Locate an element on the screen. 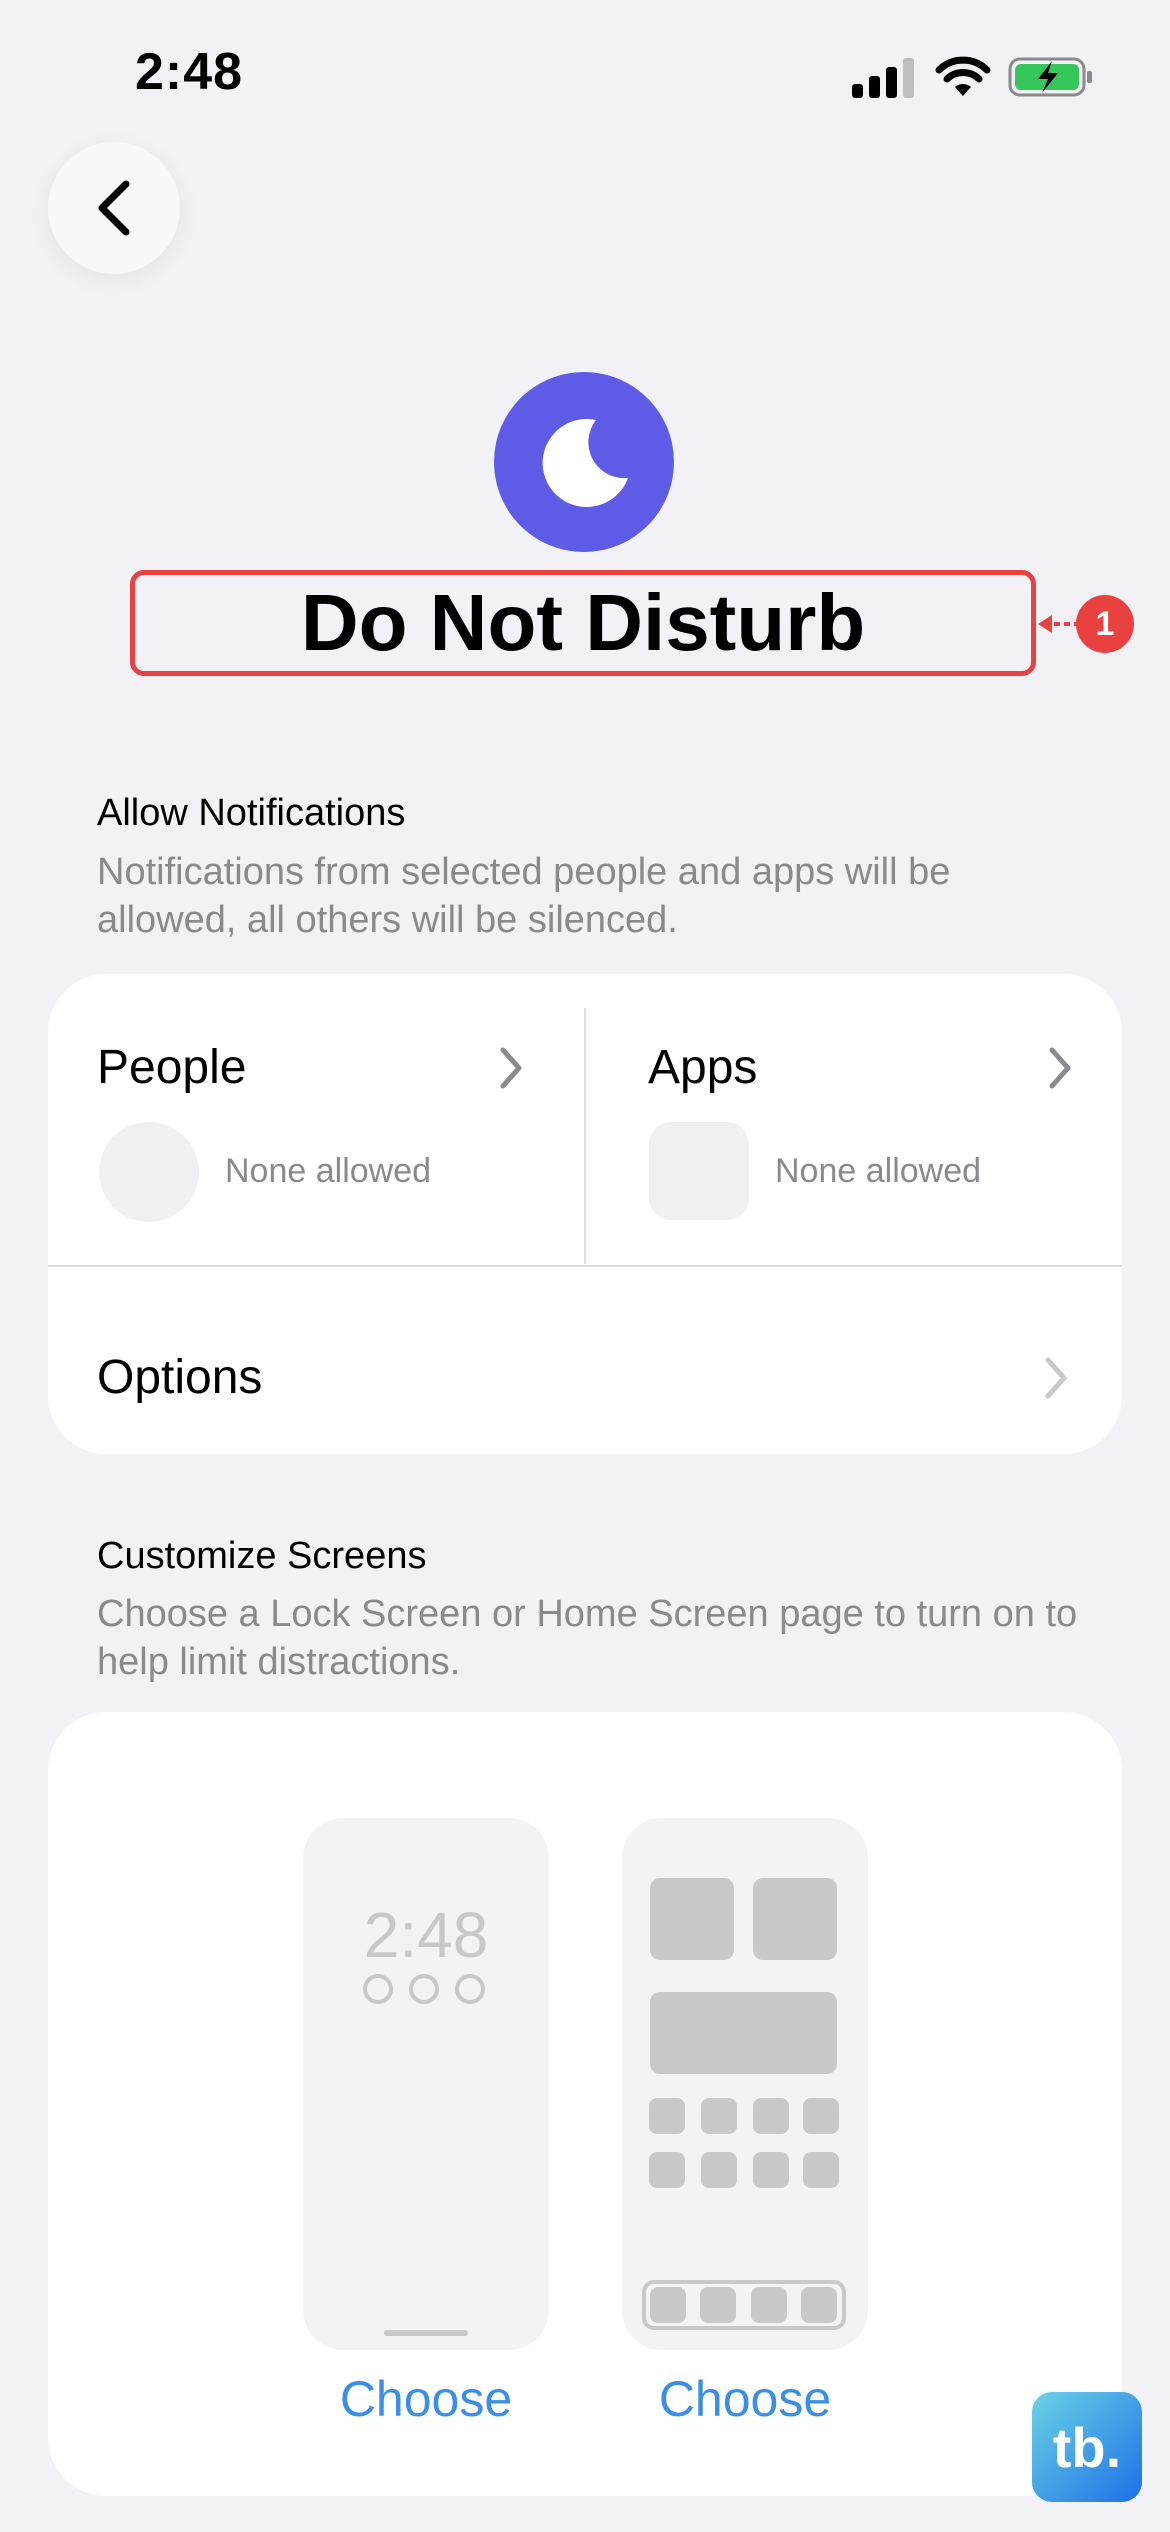 The image size is (1170, 2532). apps-label: Apps is located at coordinates (703, 1067).